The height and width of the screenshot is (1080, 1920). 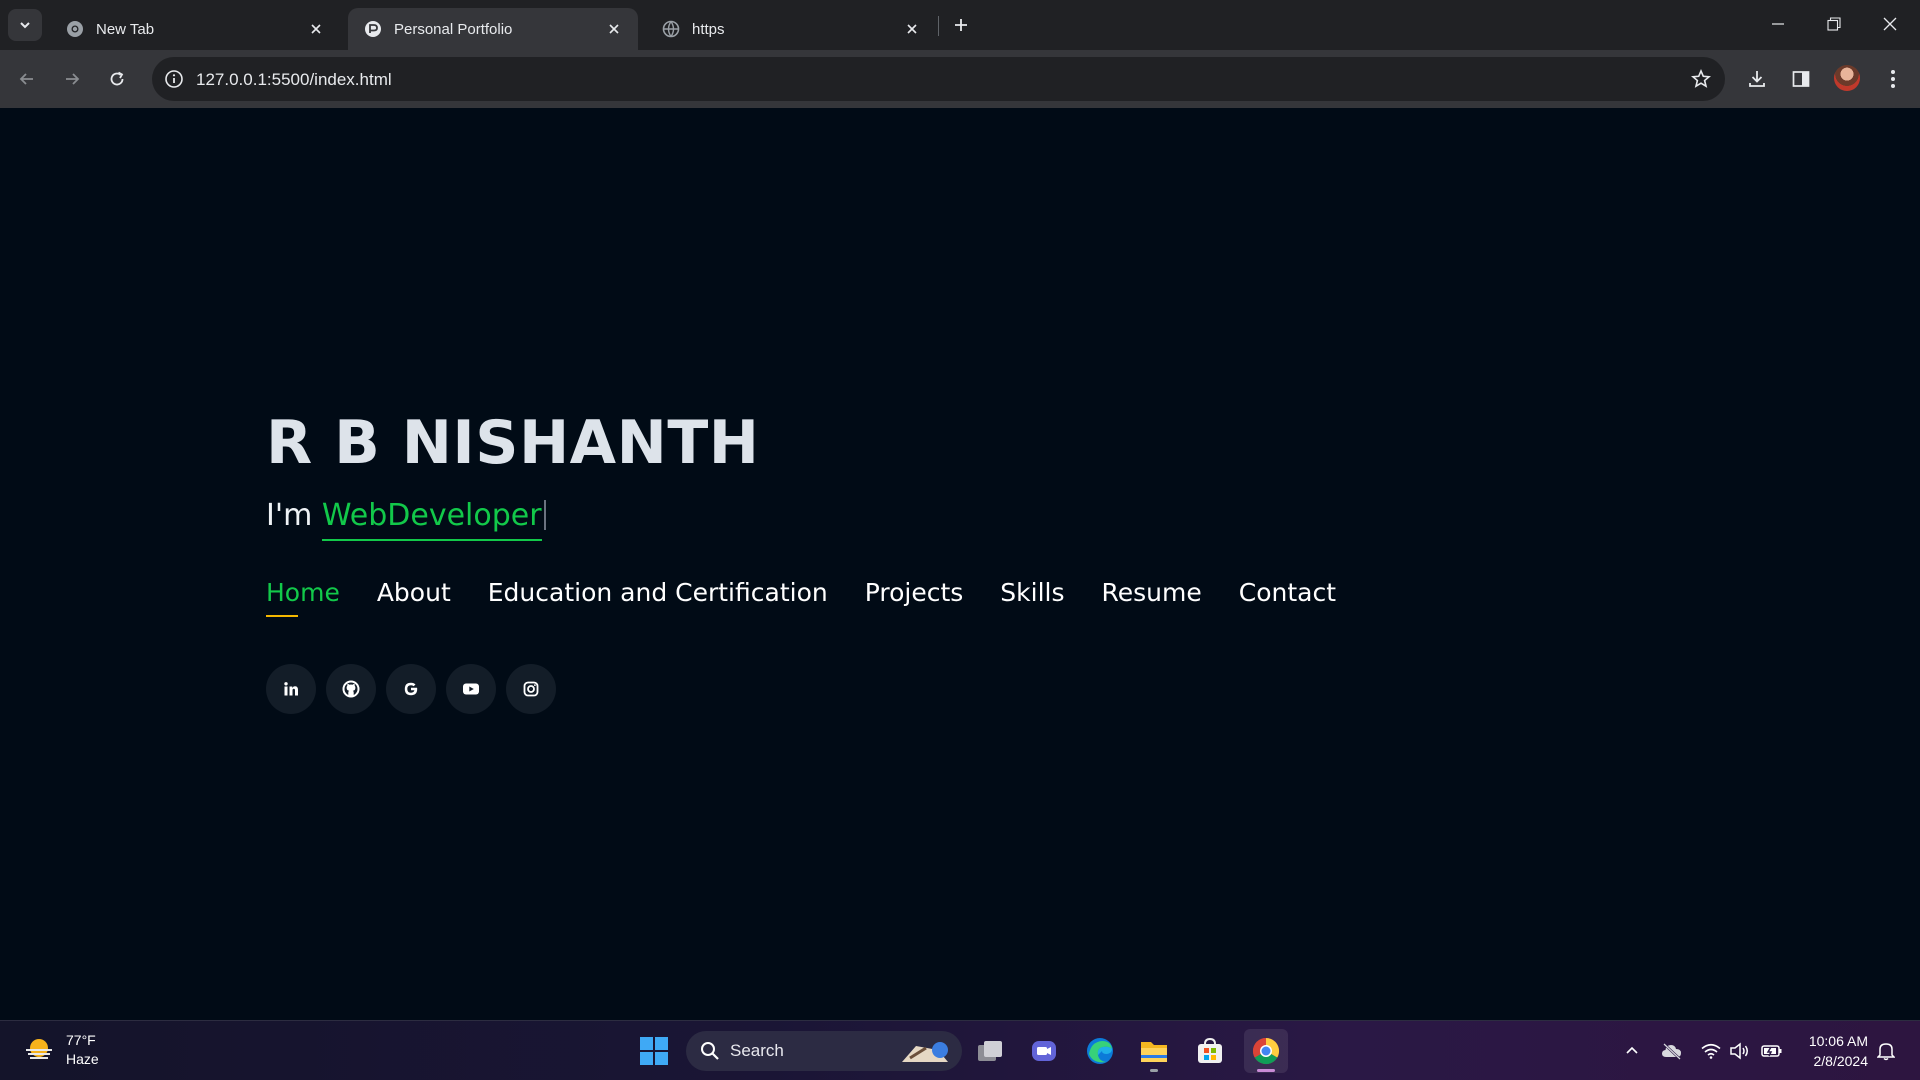 I want to click on nav-resume: Resume, so click(x=1152, y=597).